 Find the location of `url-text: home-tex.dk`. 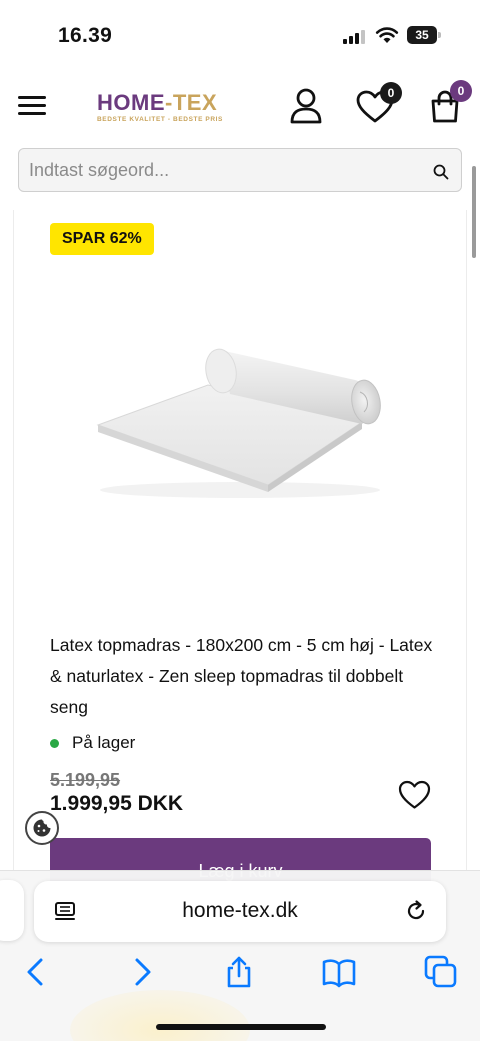

url-text: home-tex.dk is located at coordinates (240, 910).